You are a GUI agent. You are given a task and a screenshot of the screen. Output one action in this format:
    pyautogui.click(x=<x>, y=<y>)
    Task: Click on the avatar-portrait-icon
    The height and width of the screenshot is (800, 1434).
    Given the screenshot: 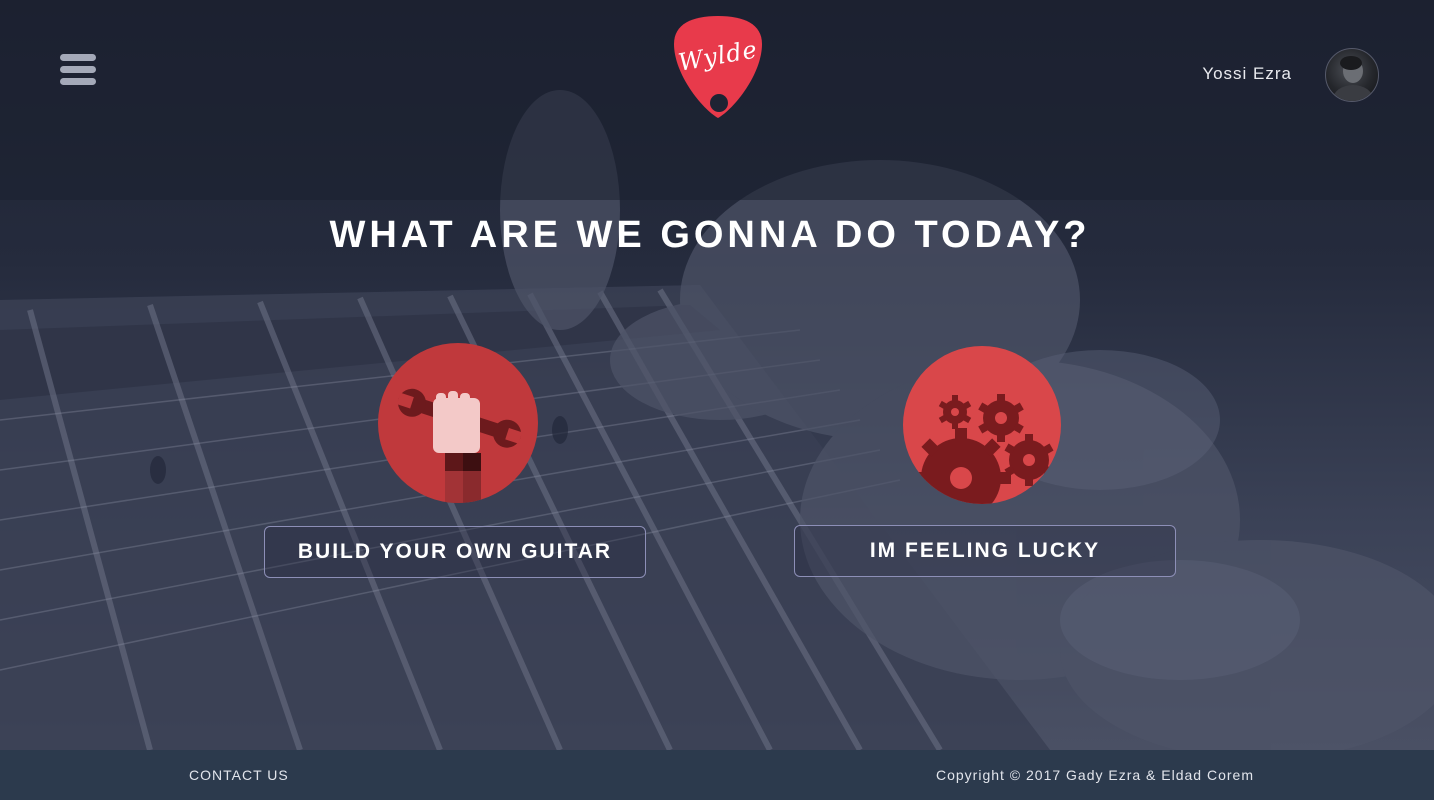 What is the action you would take?
    pyautogui.click(x=1353, y=78)
    